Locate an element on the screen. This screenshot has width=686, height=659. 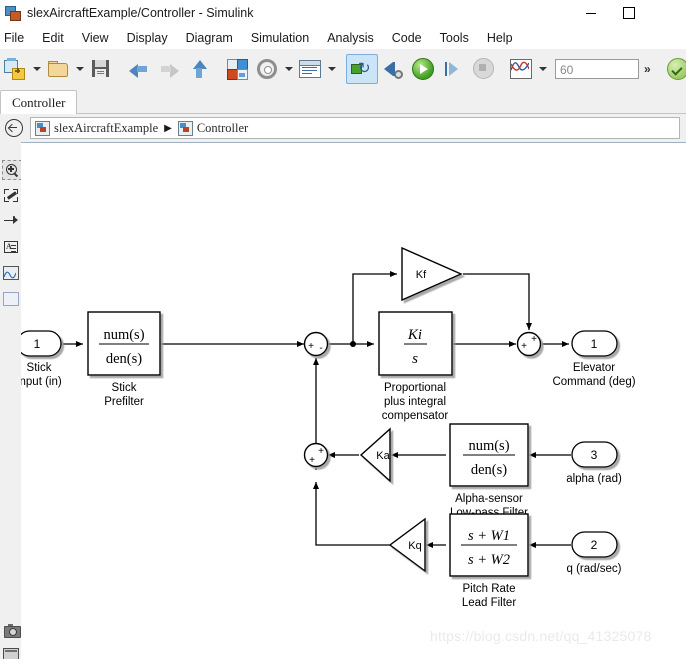
annotation-tool: A is located at coordinates (11, 247).